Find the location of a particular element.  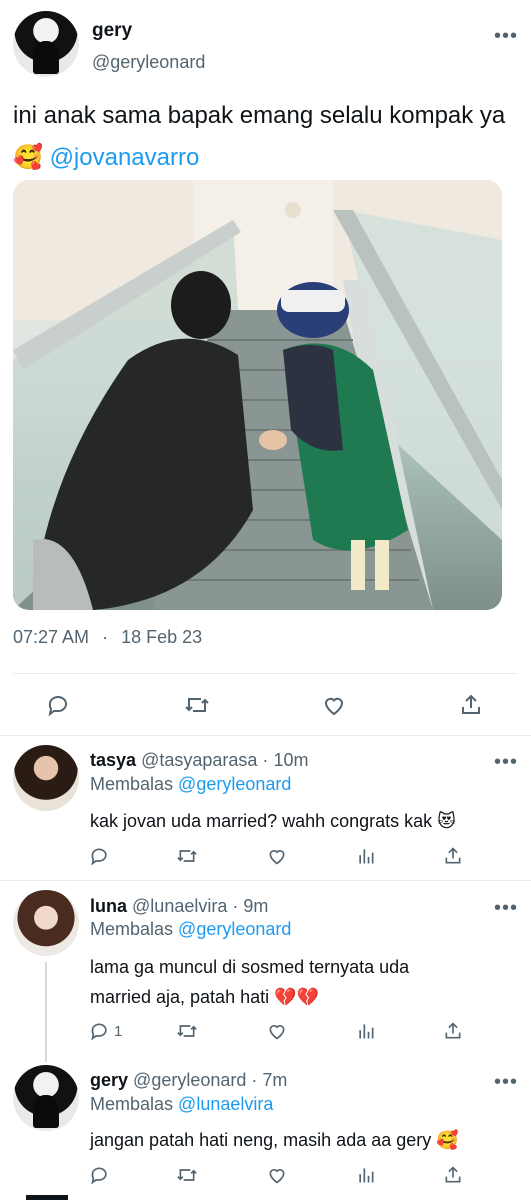

bottom-bar is located at coordinates (47, 1197).